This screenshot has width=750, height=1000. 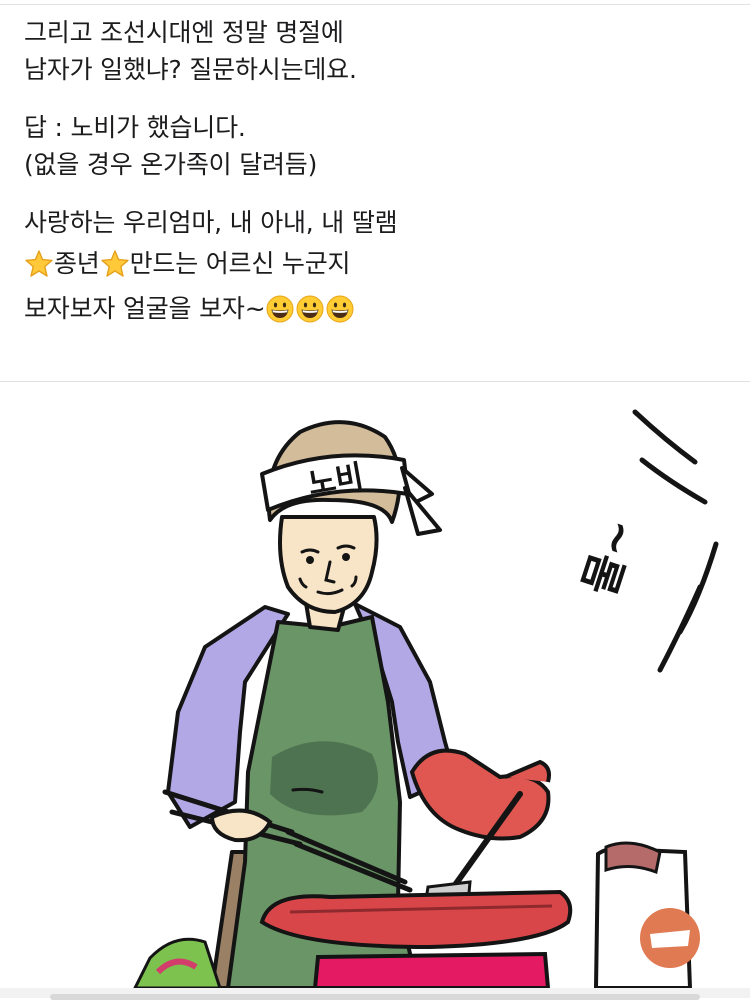 I want to click on top-divider, so click(x=375, y=4).